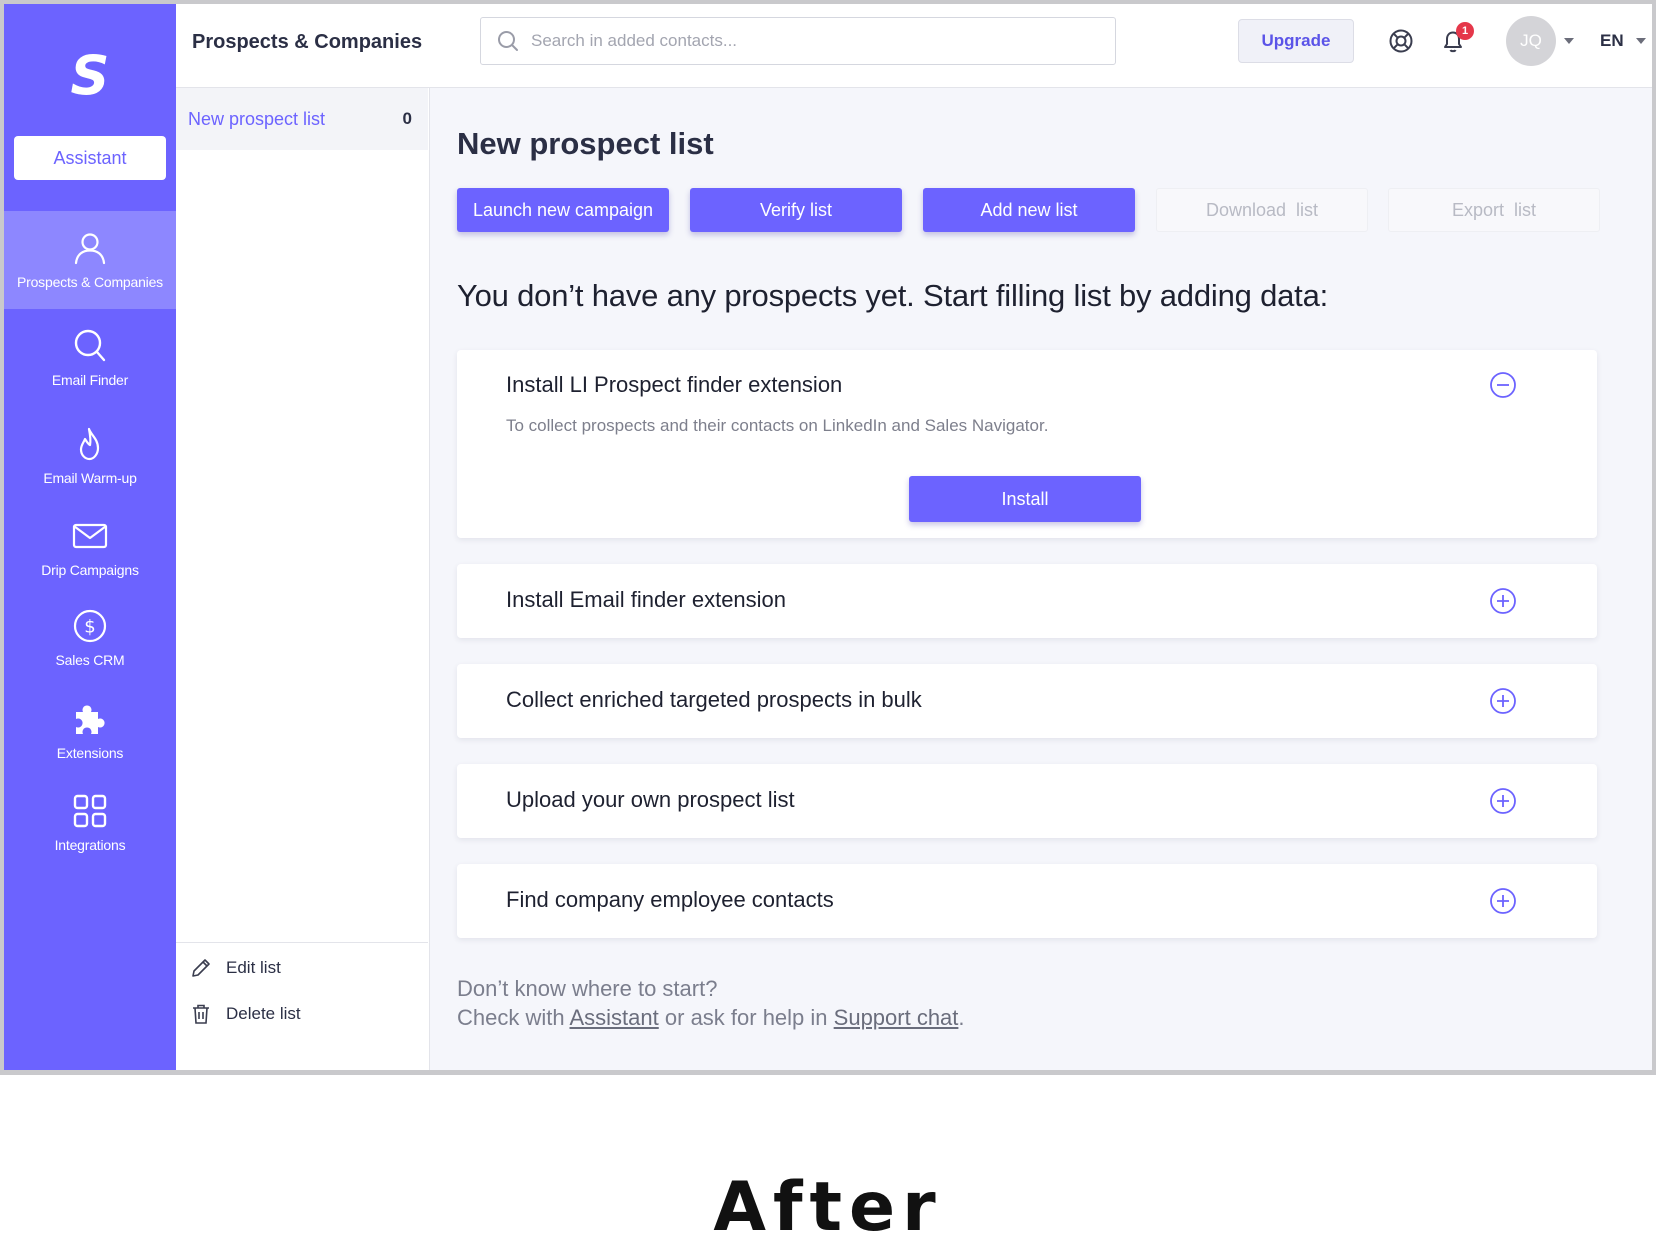  Describe the element at coordinates (1027, 801) in the screenshot. I see `card-upload-prospect-list: Upload your own prospect list` at that location.